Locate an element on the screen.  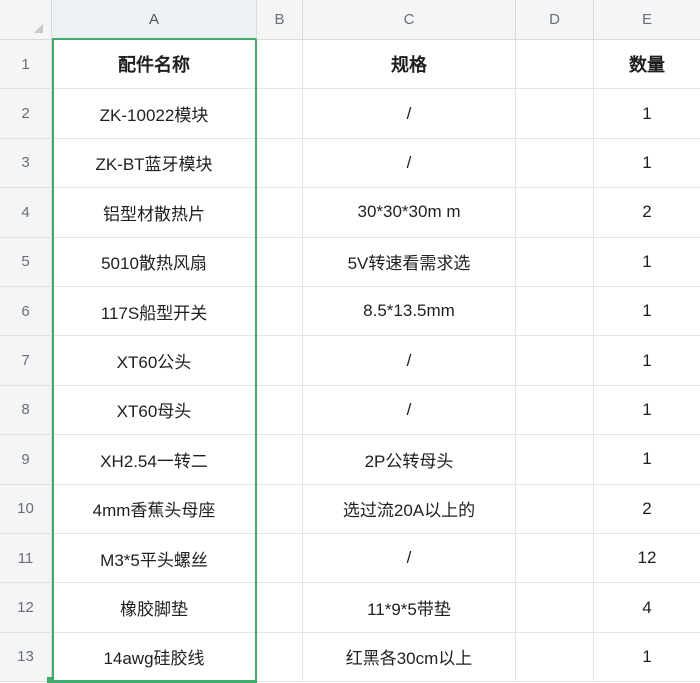
cell-E11: 12 is located at coordinates (647, 559).